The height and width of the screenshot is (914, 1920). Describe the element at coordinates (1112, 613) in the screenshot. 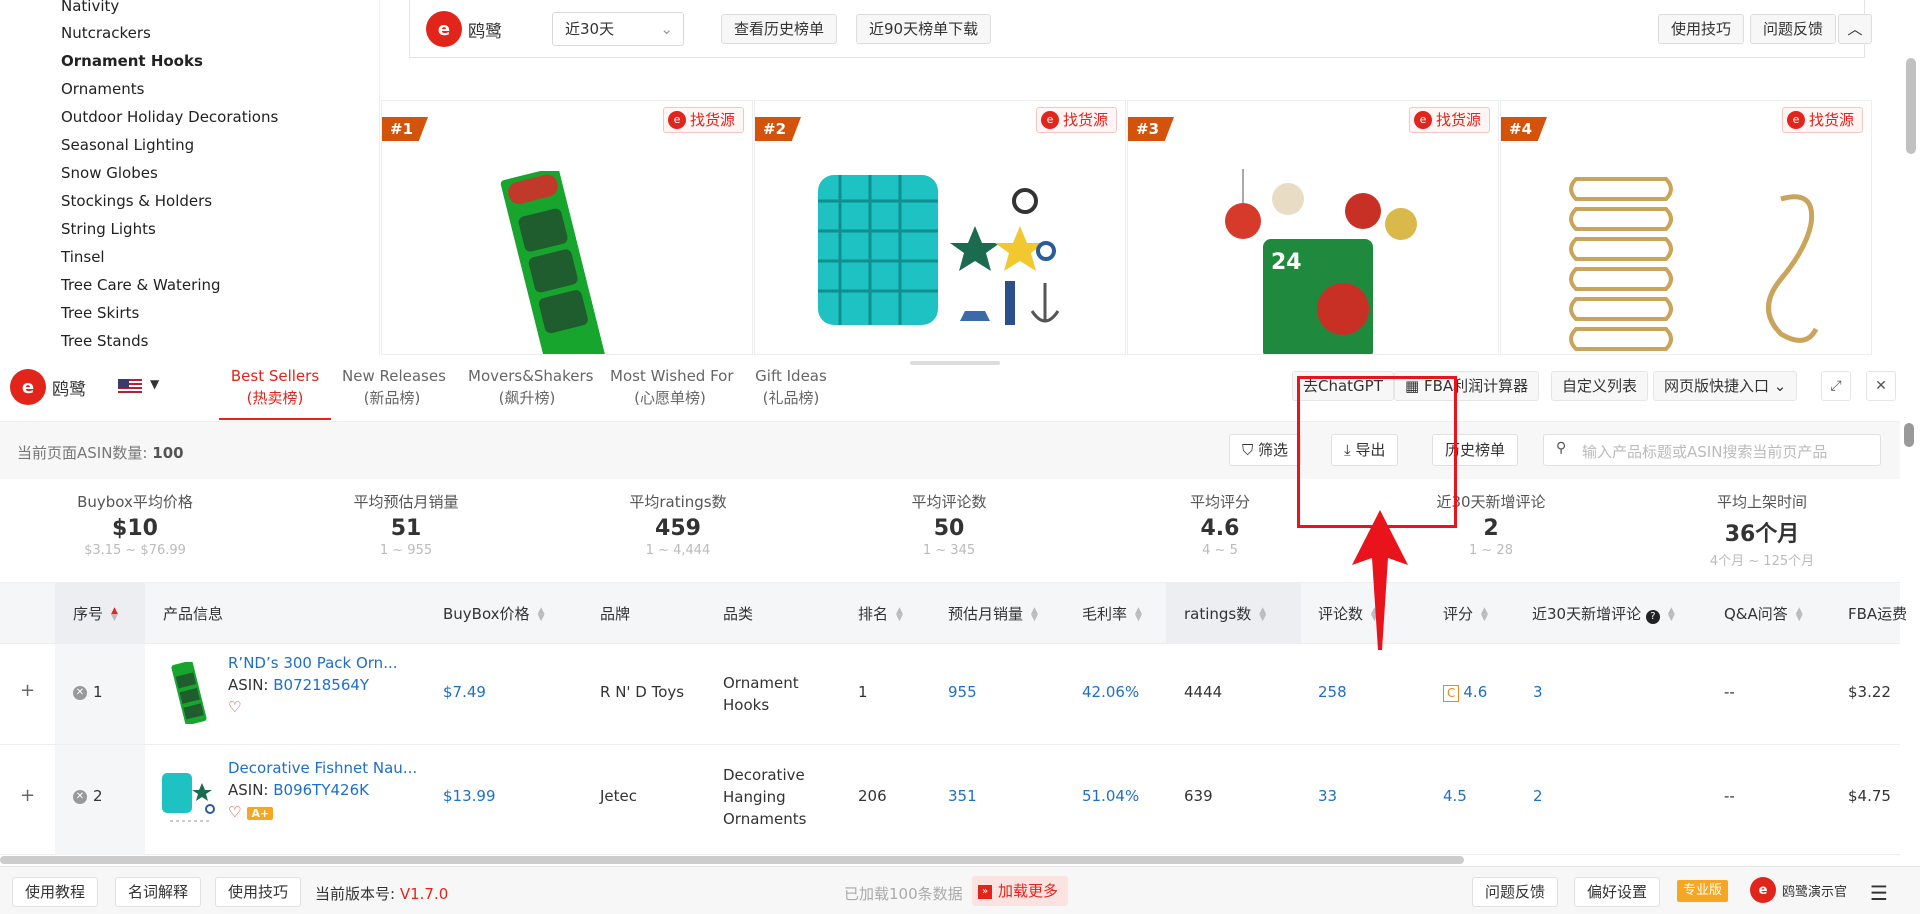

I see `column-header-margin: 毛利率 ▲ ▼` at that location.